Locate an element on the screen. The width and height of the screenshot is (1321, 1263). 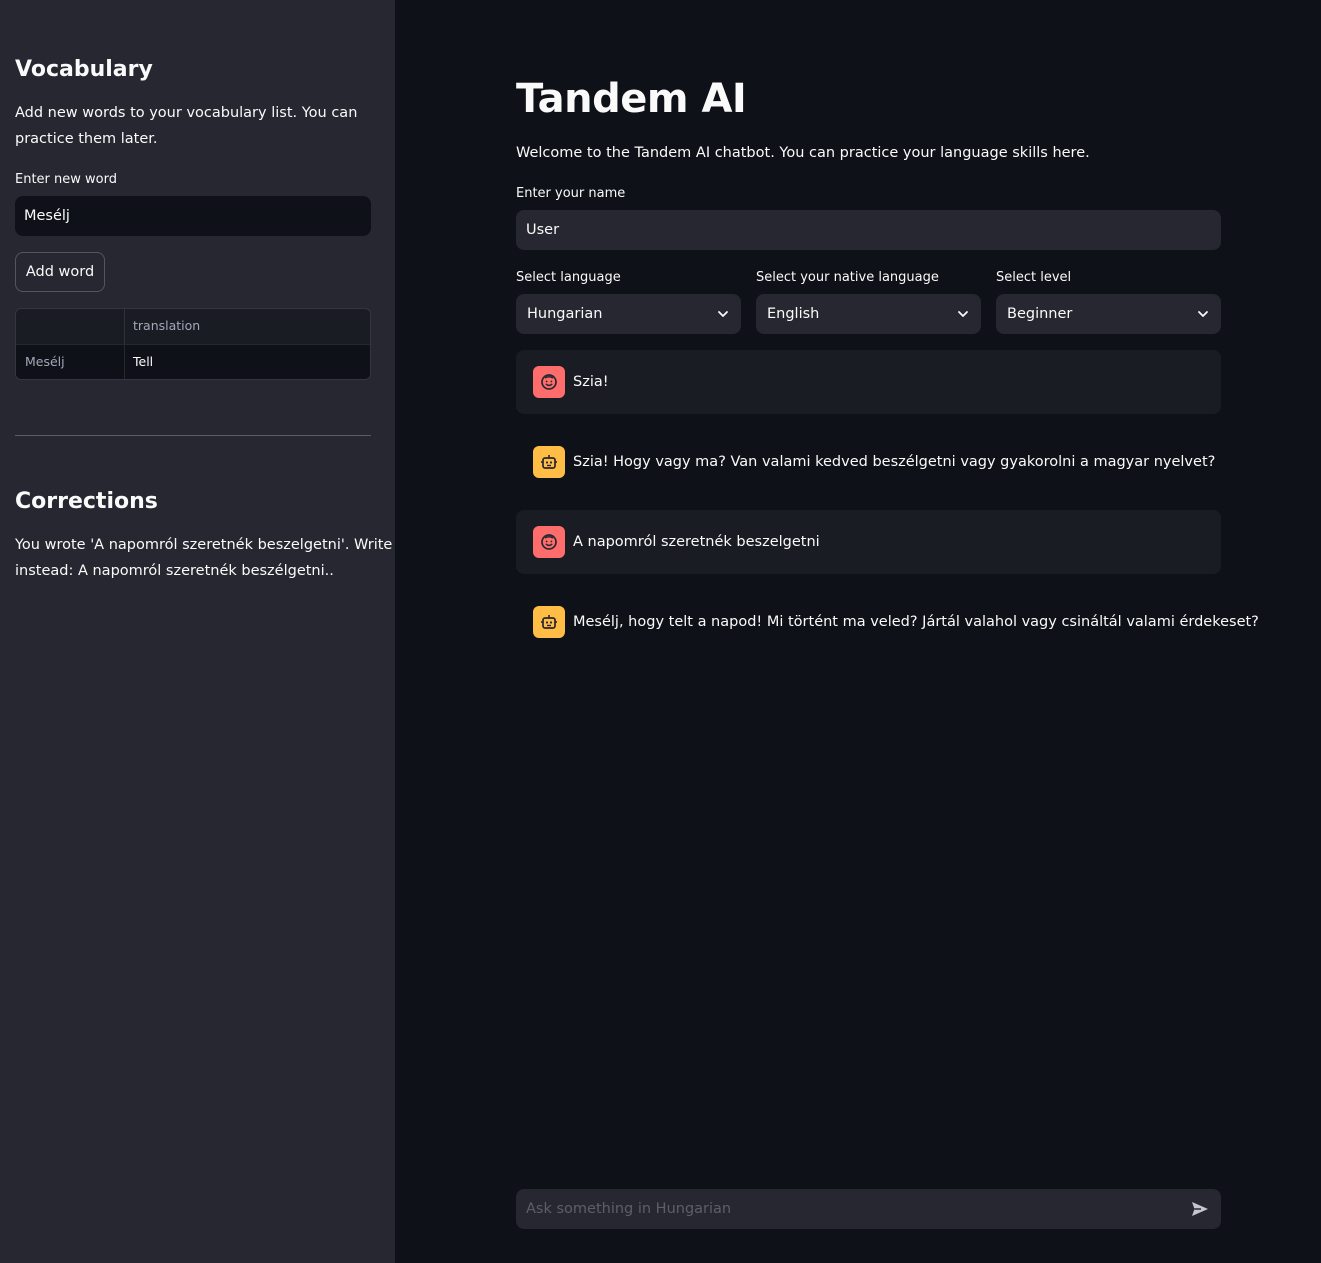
page-title: Tandem AI is located at coordinates (631, 99).